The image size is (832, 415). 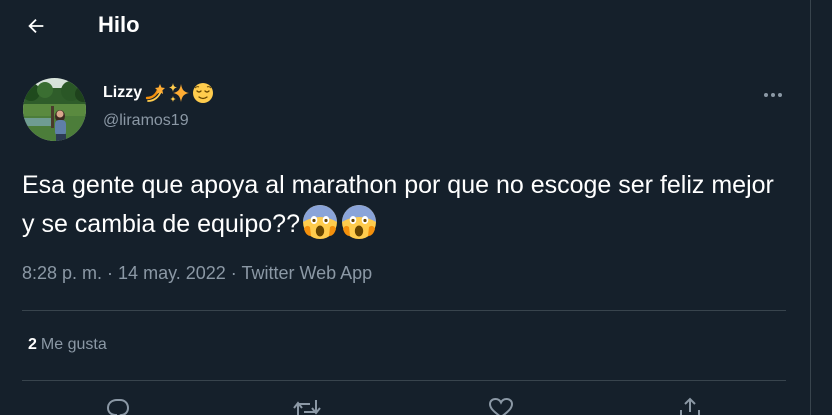 What do you see at coordinates (179, 92) in the screenshot?
I see `sparkles-emoji` at bounding box center [179, 92].